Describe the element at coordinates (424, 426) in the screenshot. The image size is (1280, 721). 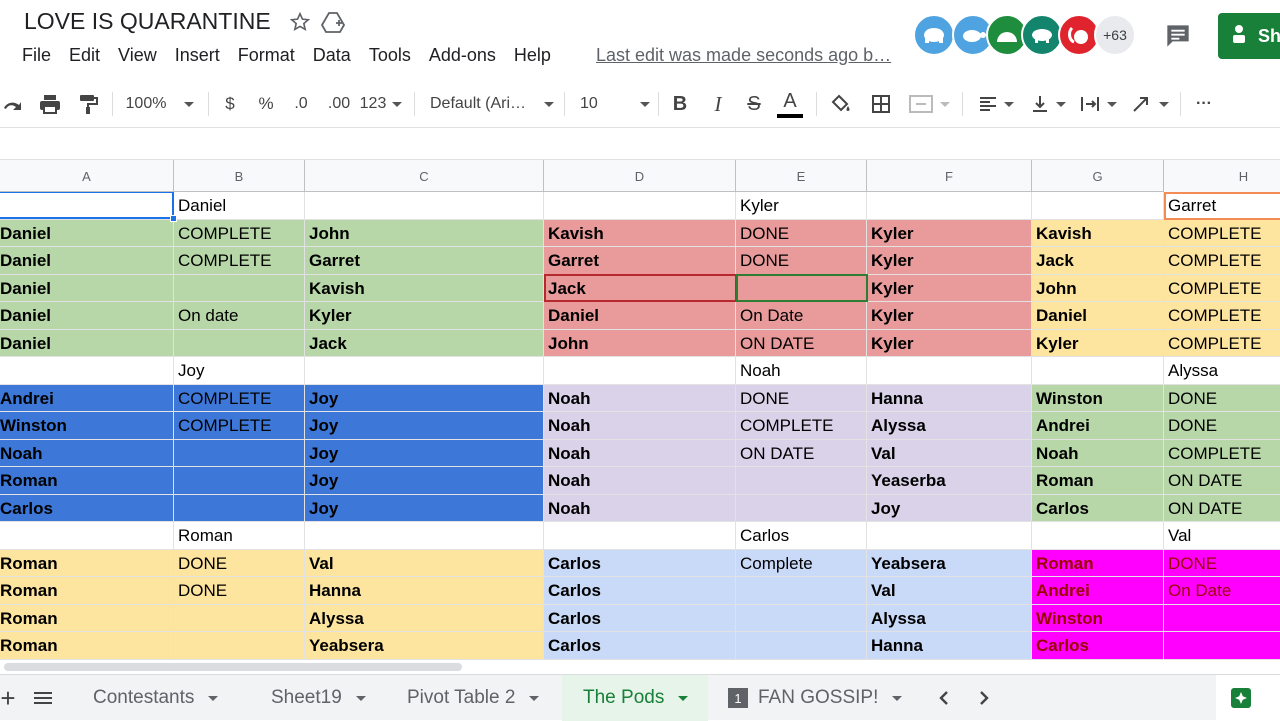
I see `cell-c9: Joy` at that location.